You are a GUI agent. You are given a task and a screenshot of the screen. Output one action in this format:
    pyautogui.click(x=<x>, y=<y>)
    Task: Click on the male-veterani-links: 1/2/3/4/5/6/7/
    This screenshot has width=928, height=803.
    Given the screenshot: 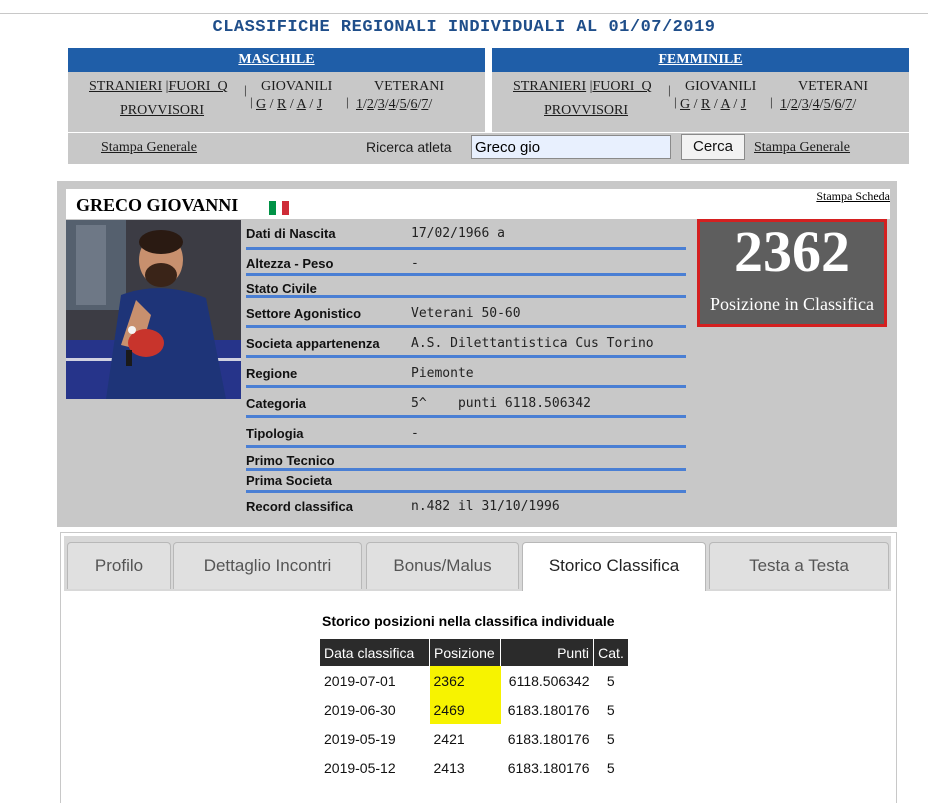 What is the action you would take?
    pyautogui.click(x=394, y=104)
    